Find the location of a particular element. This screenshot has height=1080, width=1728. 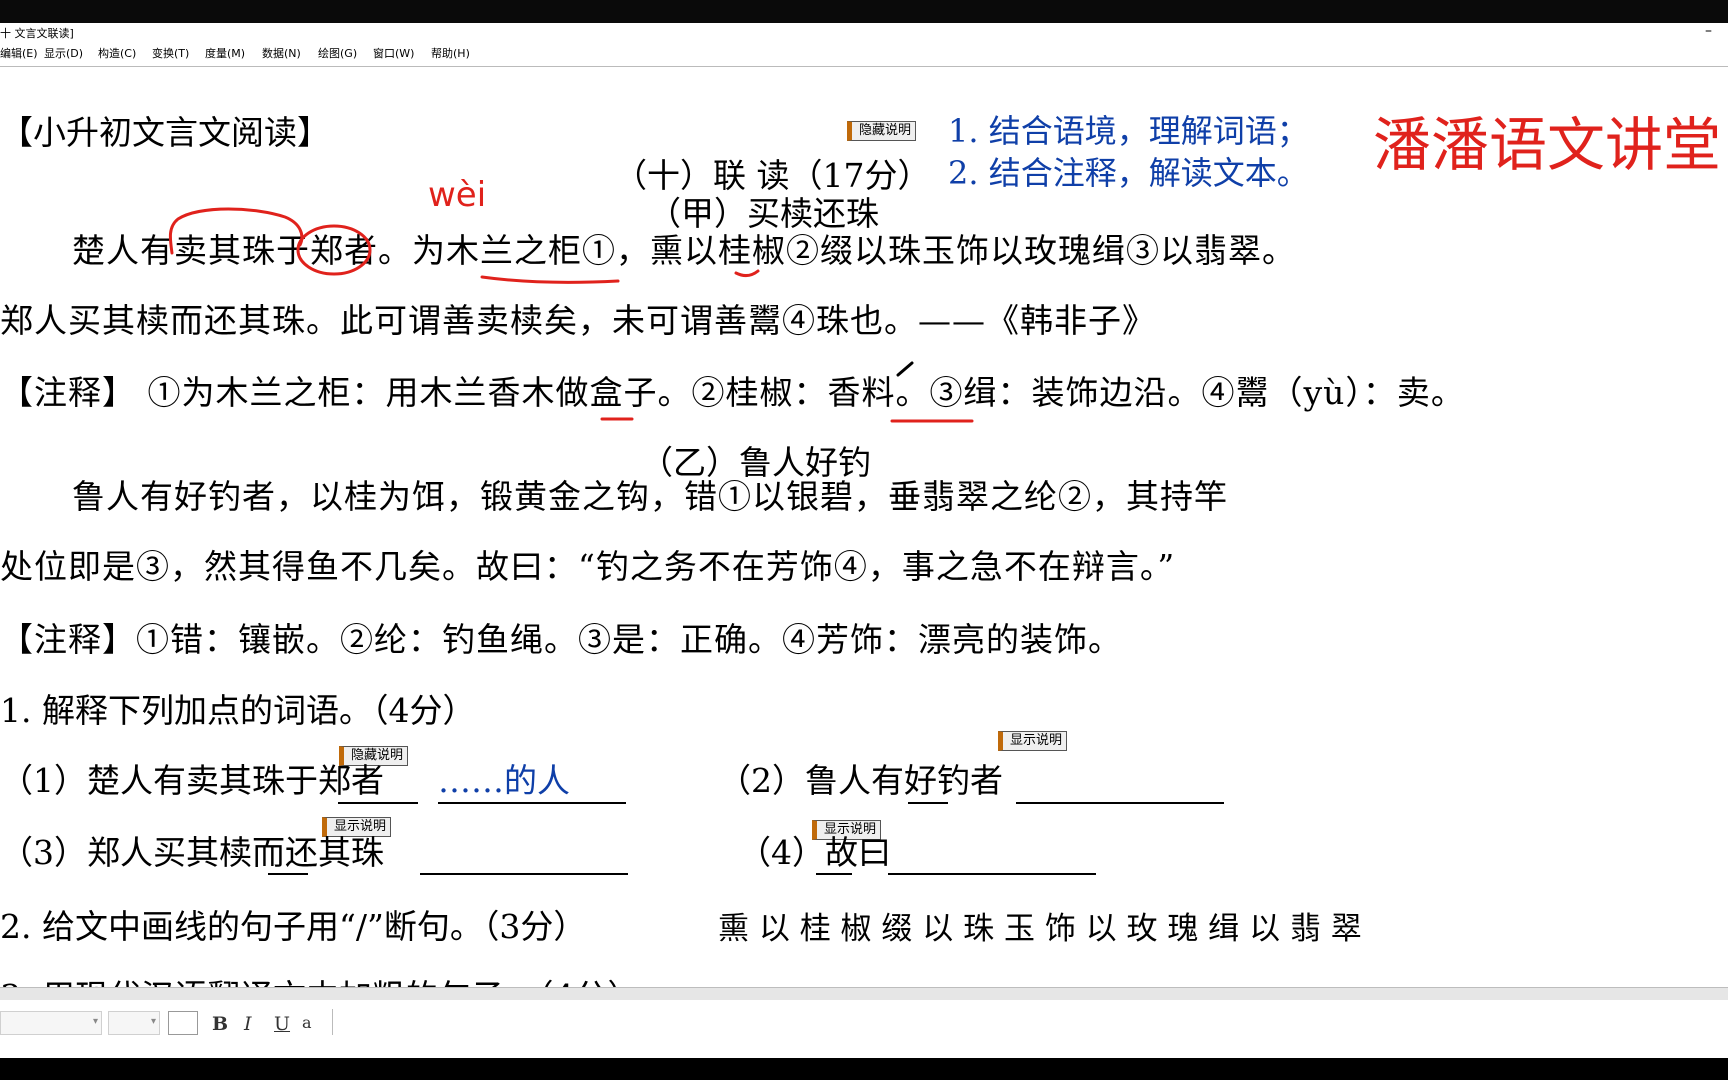

title-bar: 十 文言文联读] – is located at coordinates (864, 33).